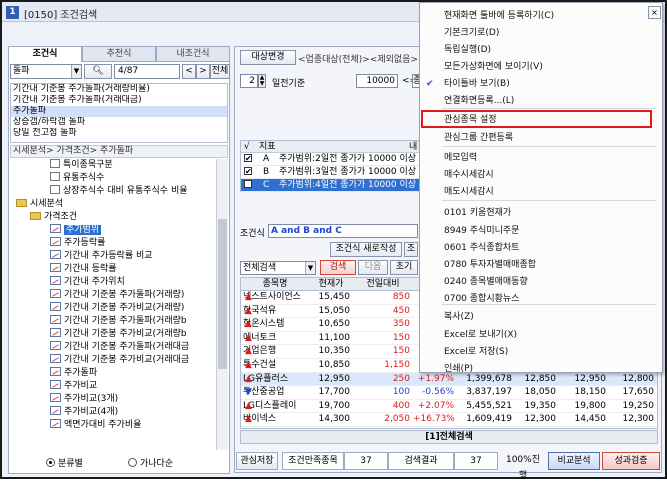 The image size is (667, 484). I want to click on value-input: 10000, so click(377, 81).